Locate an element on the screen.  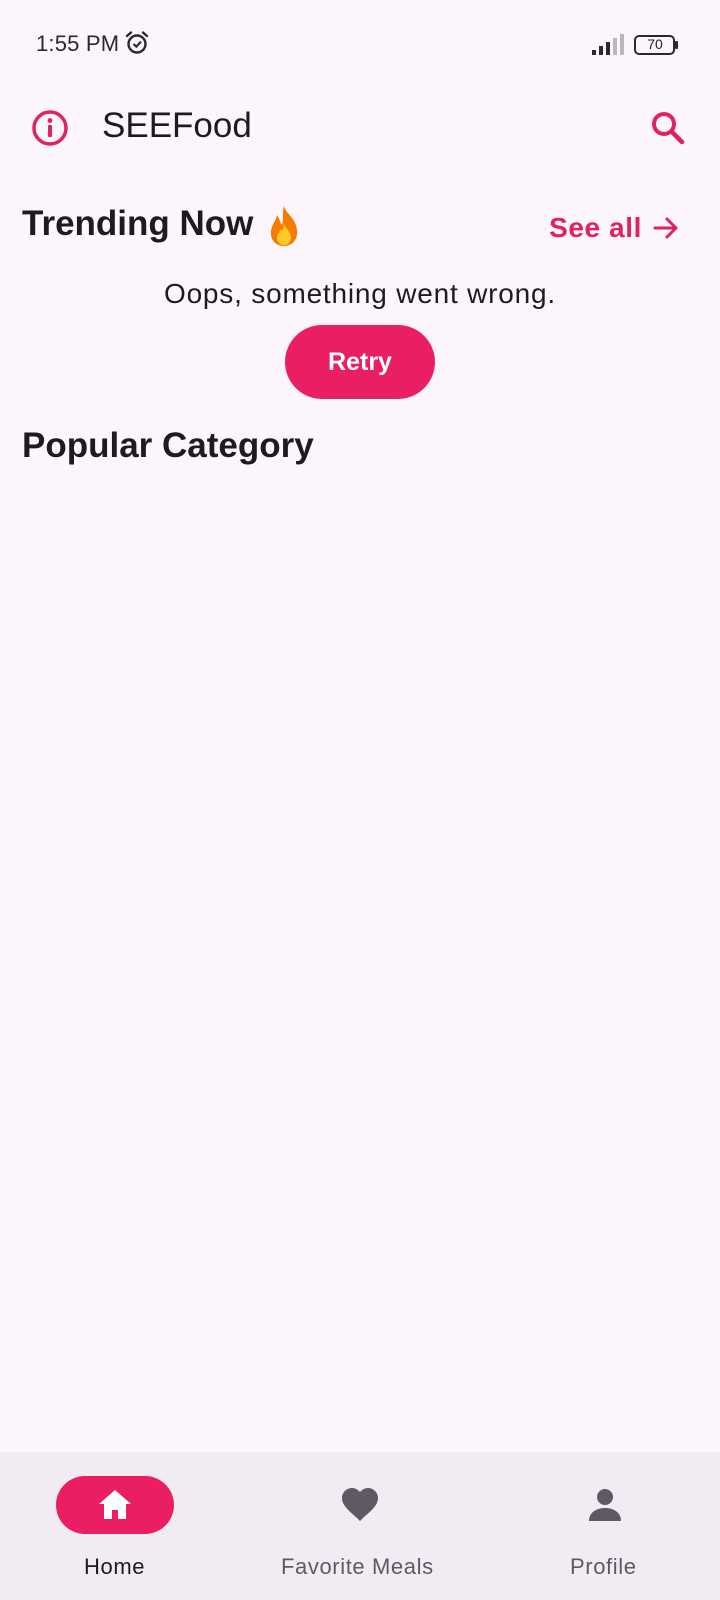
nav-label-profile: Profile is located at coordinates (603, 1566).